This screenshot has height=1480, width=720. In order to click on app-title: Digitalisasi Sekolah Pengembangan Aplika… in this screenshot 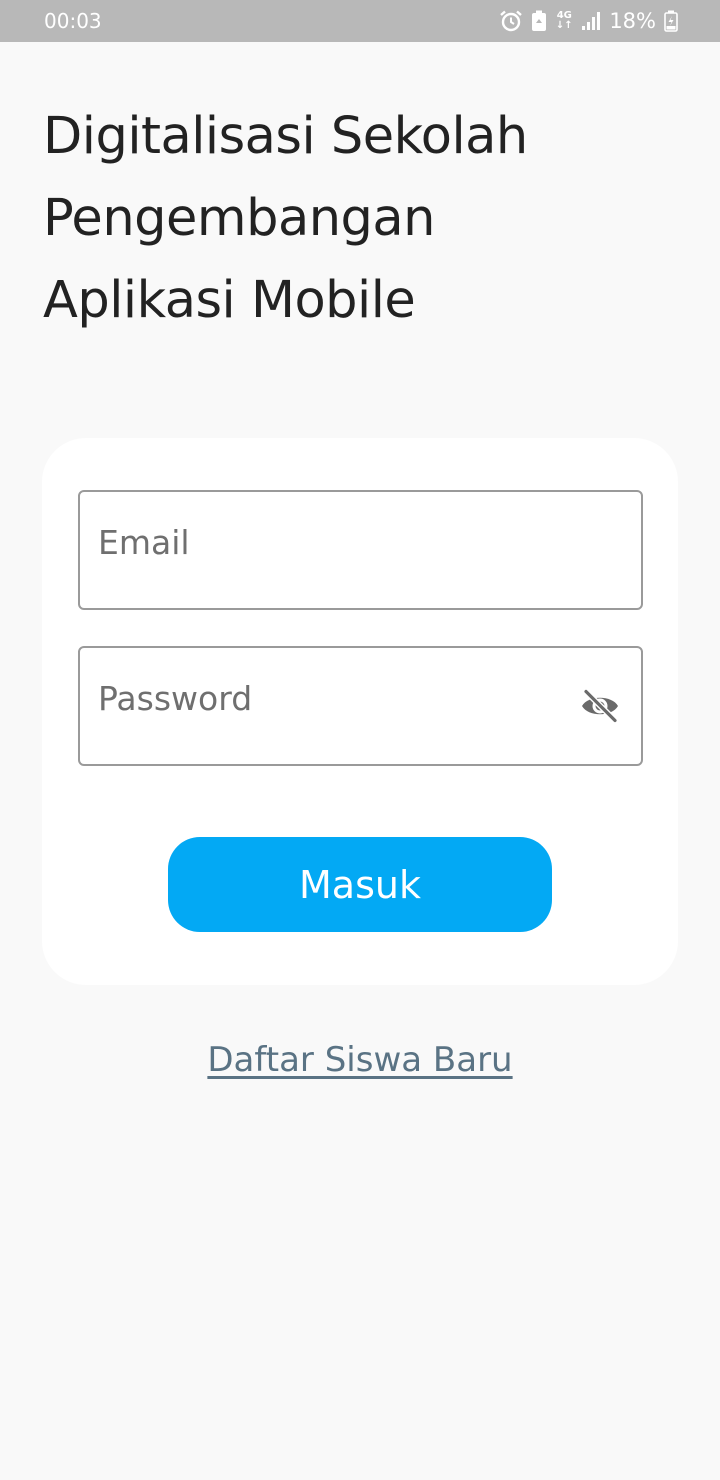, I will do `click(363, 219)`.